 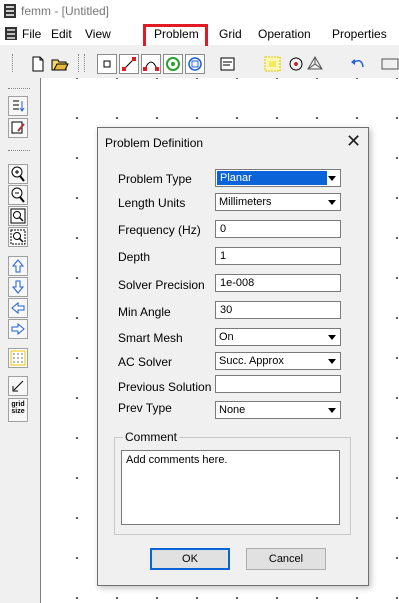 What do you see at coordinates (278, 229) in the screenshot?
I see `frequency-input: 0` at bounding box center [278, 229].